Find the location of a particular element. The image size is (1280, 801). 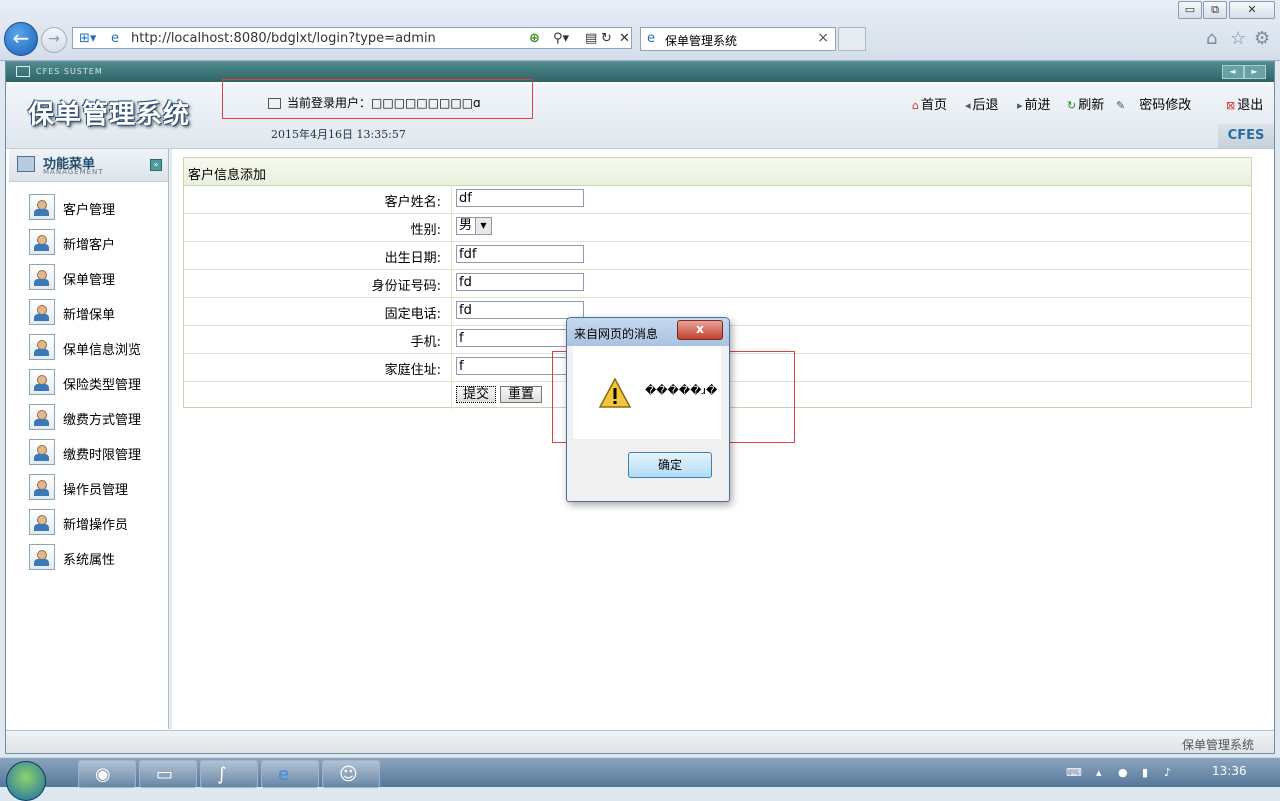

form-row-birthdate: 出生日期: fdf is located at coordinates (717, 255).